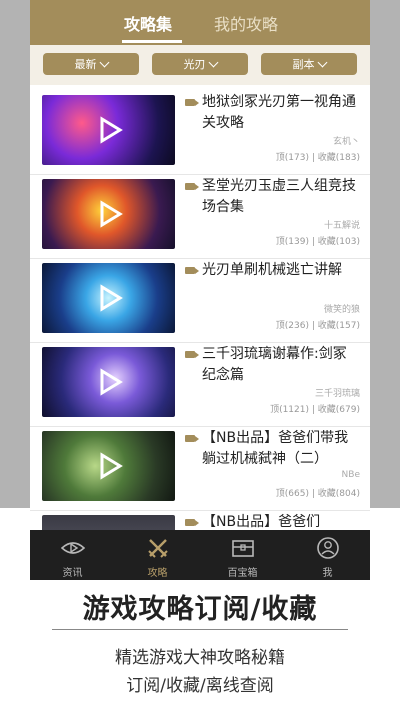 This screenshot has height=710, width=400. What do you see at coordinates (73, 548) in the screenshot?
I see `eye-icon` at bounding box center [73, 548].